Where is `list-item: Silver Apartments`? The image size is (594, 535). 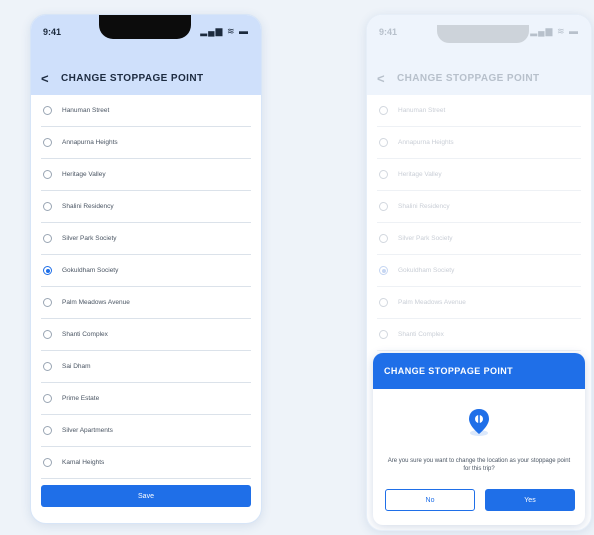
list-item: Silver Apartments is located at coordinates (146, 431).